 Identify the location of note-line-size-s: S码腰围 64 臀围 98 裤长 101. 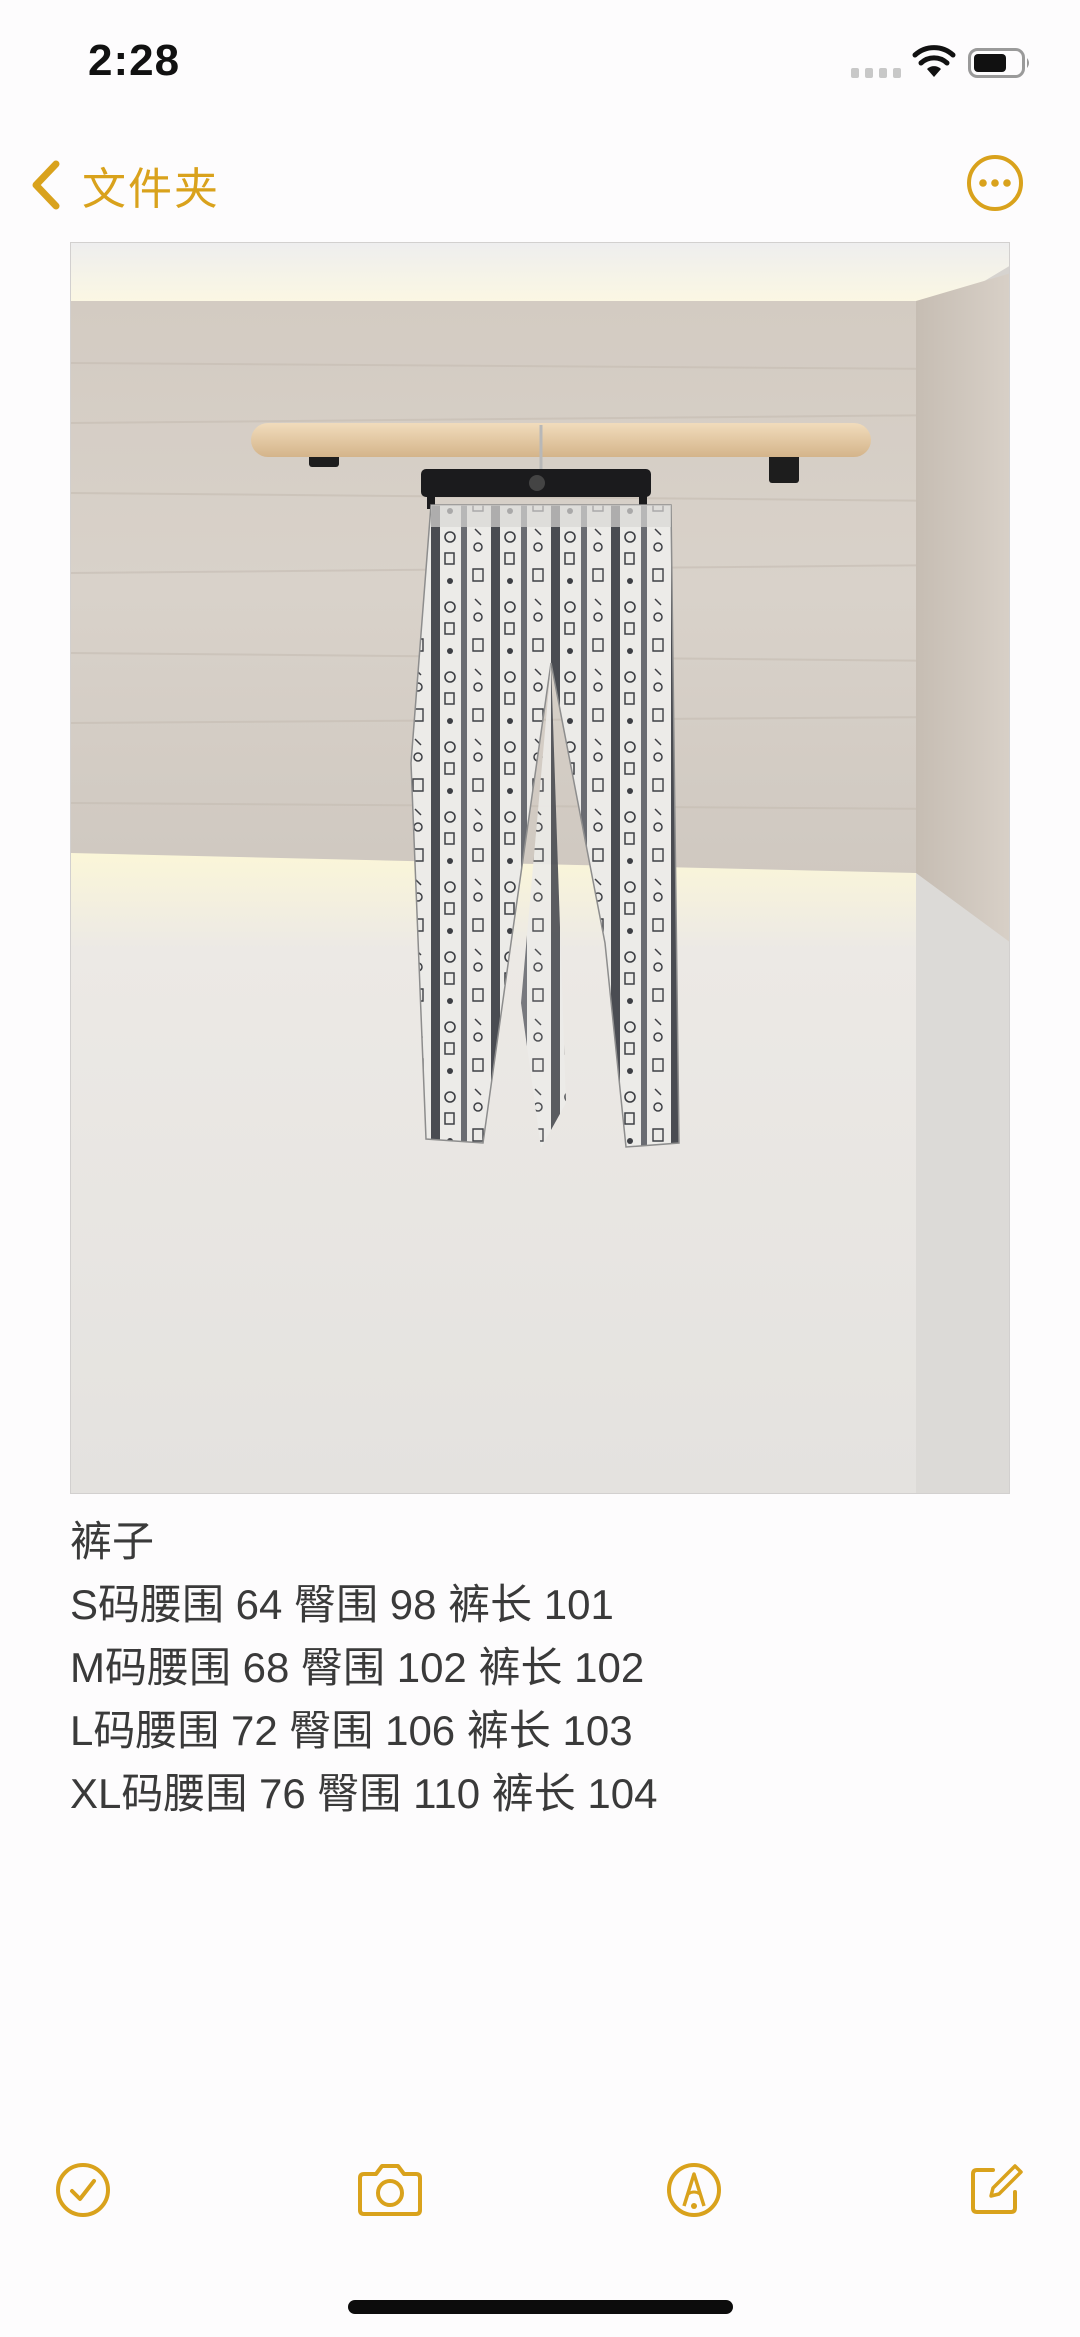
(342, 1604).